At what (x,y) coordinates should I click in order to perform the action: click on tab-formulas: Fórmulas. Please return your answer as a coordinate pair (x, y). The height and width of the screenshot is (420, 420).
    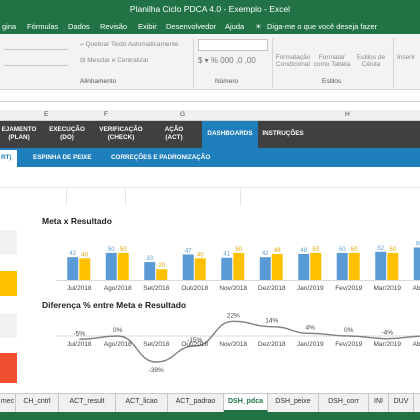
    Looking at the image, I should click on (42, 26).